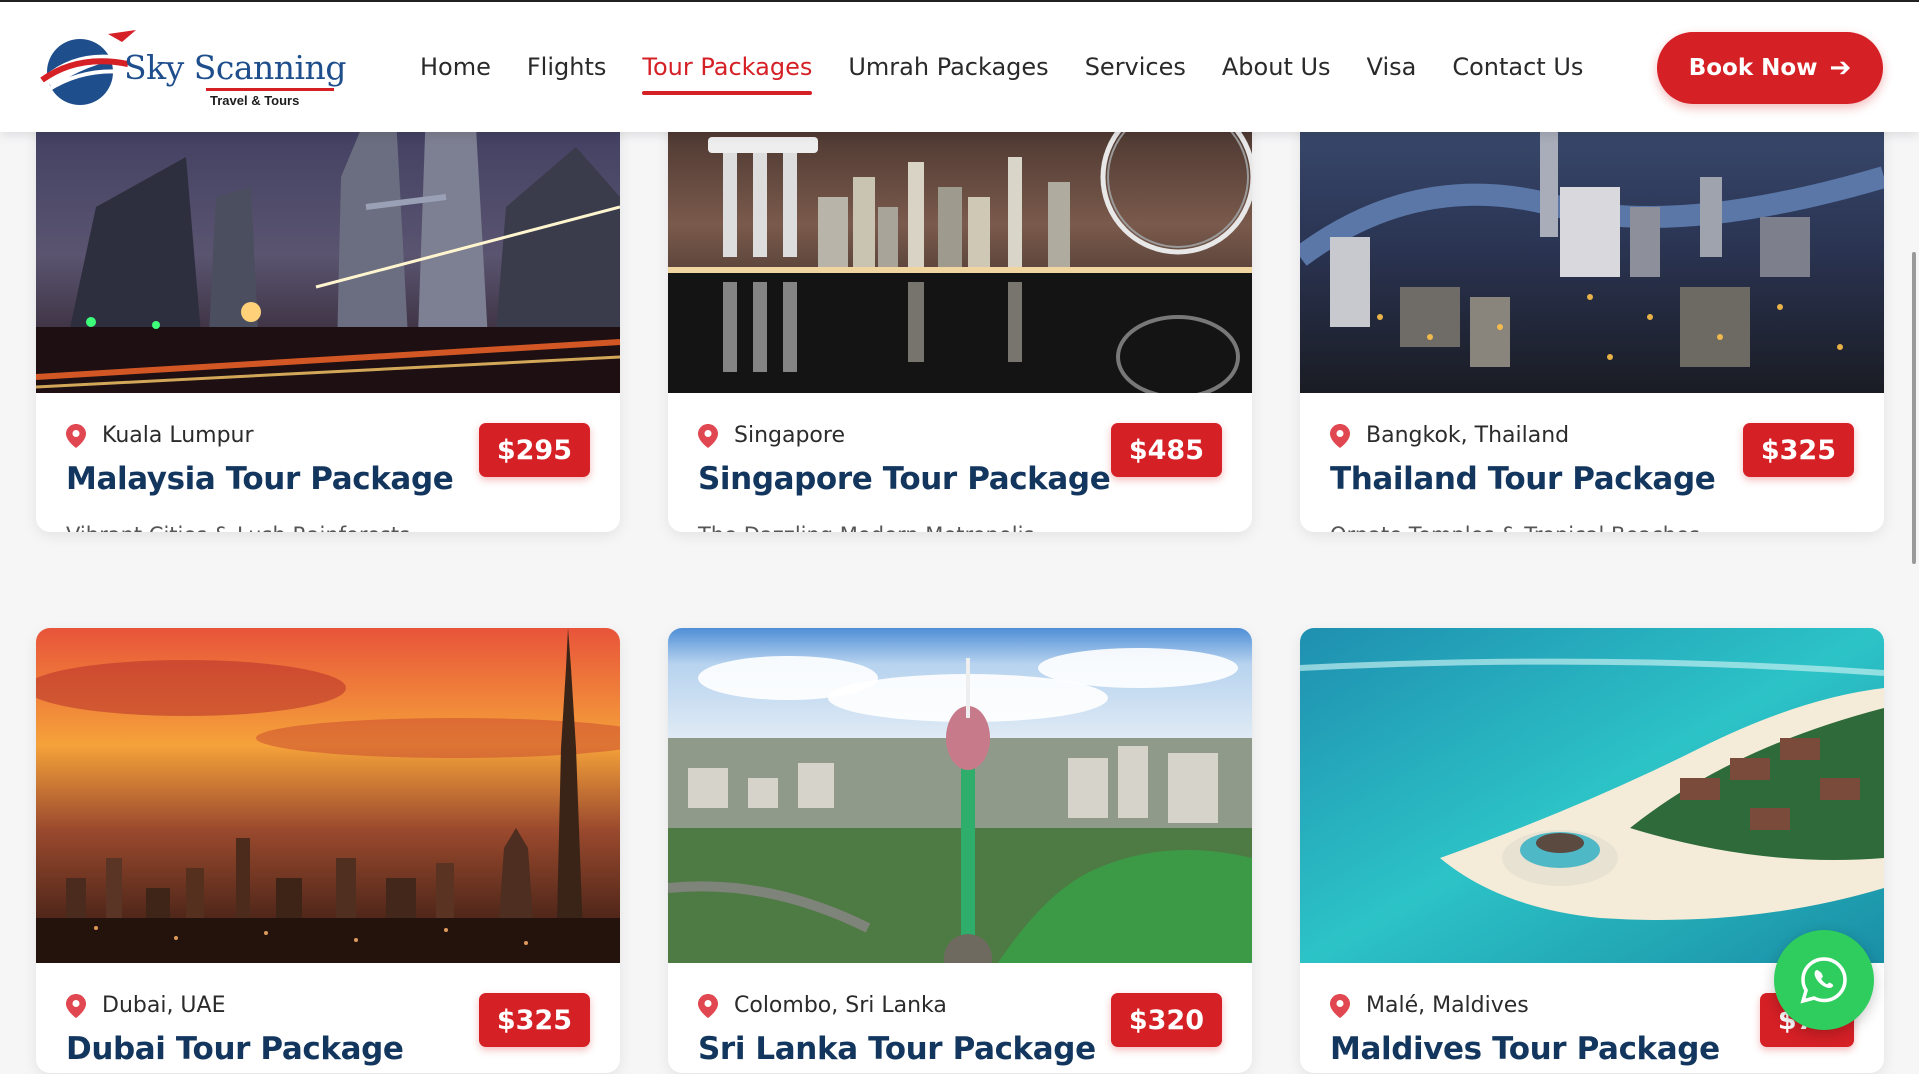  I want to click on nav-flights: Flights, so click(567, 67).